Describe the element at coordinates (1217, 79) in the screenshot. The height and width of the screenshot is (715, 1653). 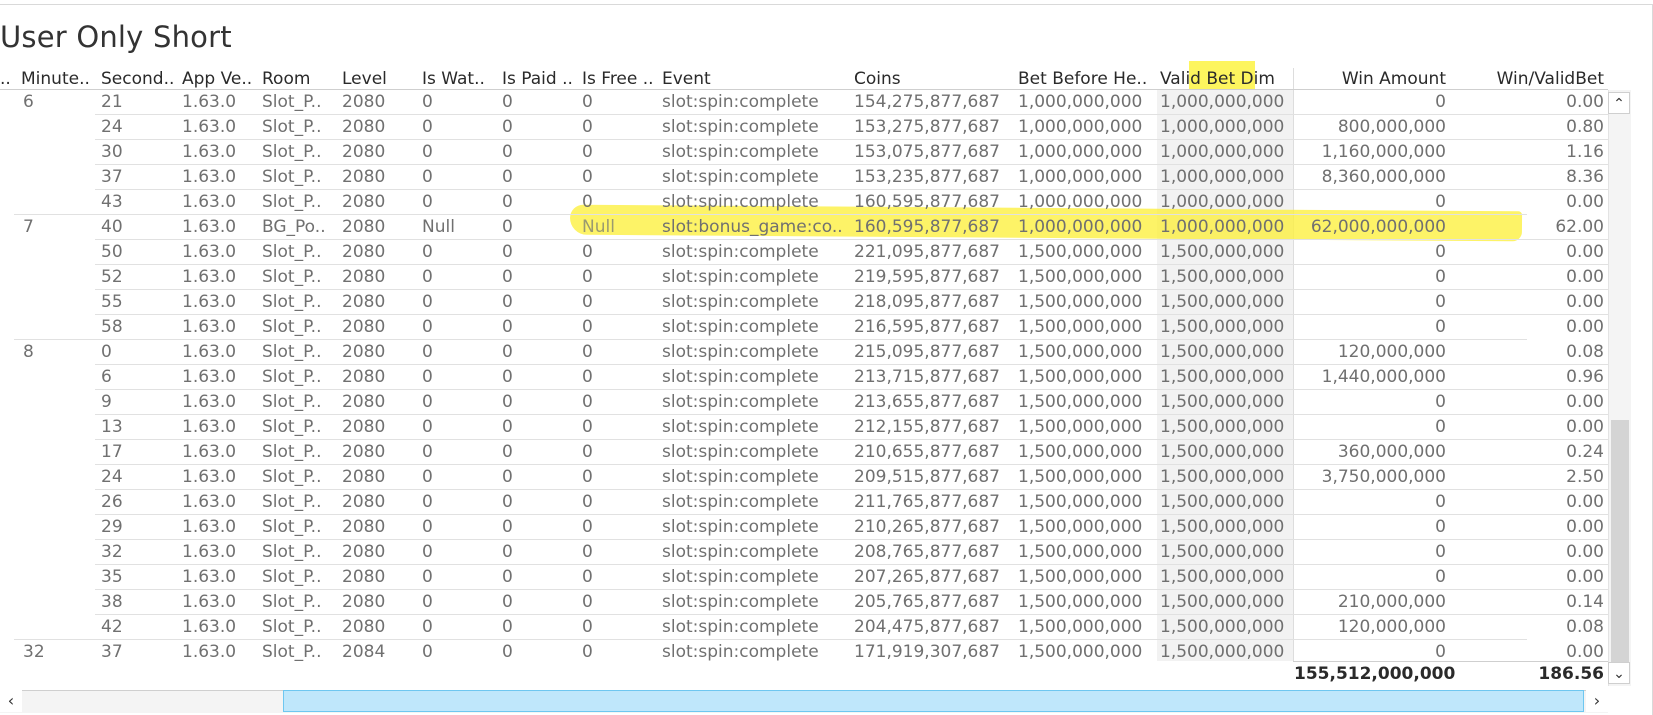
I see `col-header-valid-bet: Valid Bet Dim` at that location.